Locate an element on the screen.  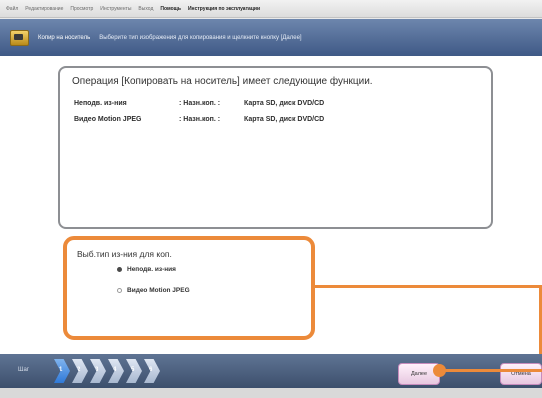
info-row-type: Видео Motion JPEG is located at coordinates (108, 119).